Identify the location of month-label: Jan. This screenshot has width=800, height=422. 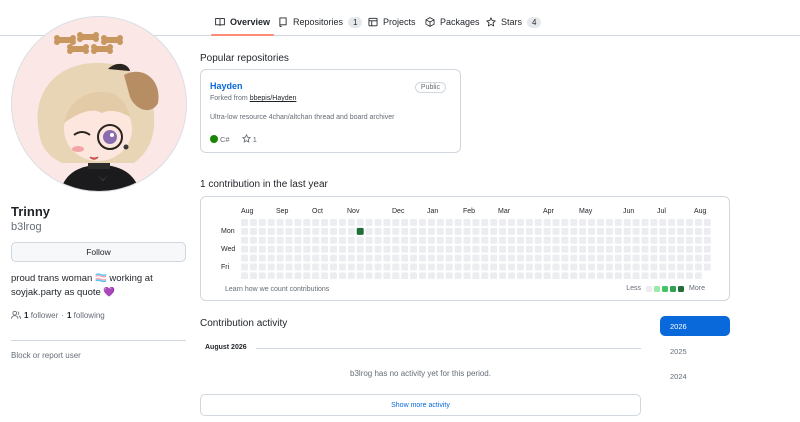
(433, 211).